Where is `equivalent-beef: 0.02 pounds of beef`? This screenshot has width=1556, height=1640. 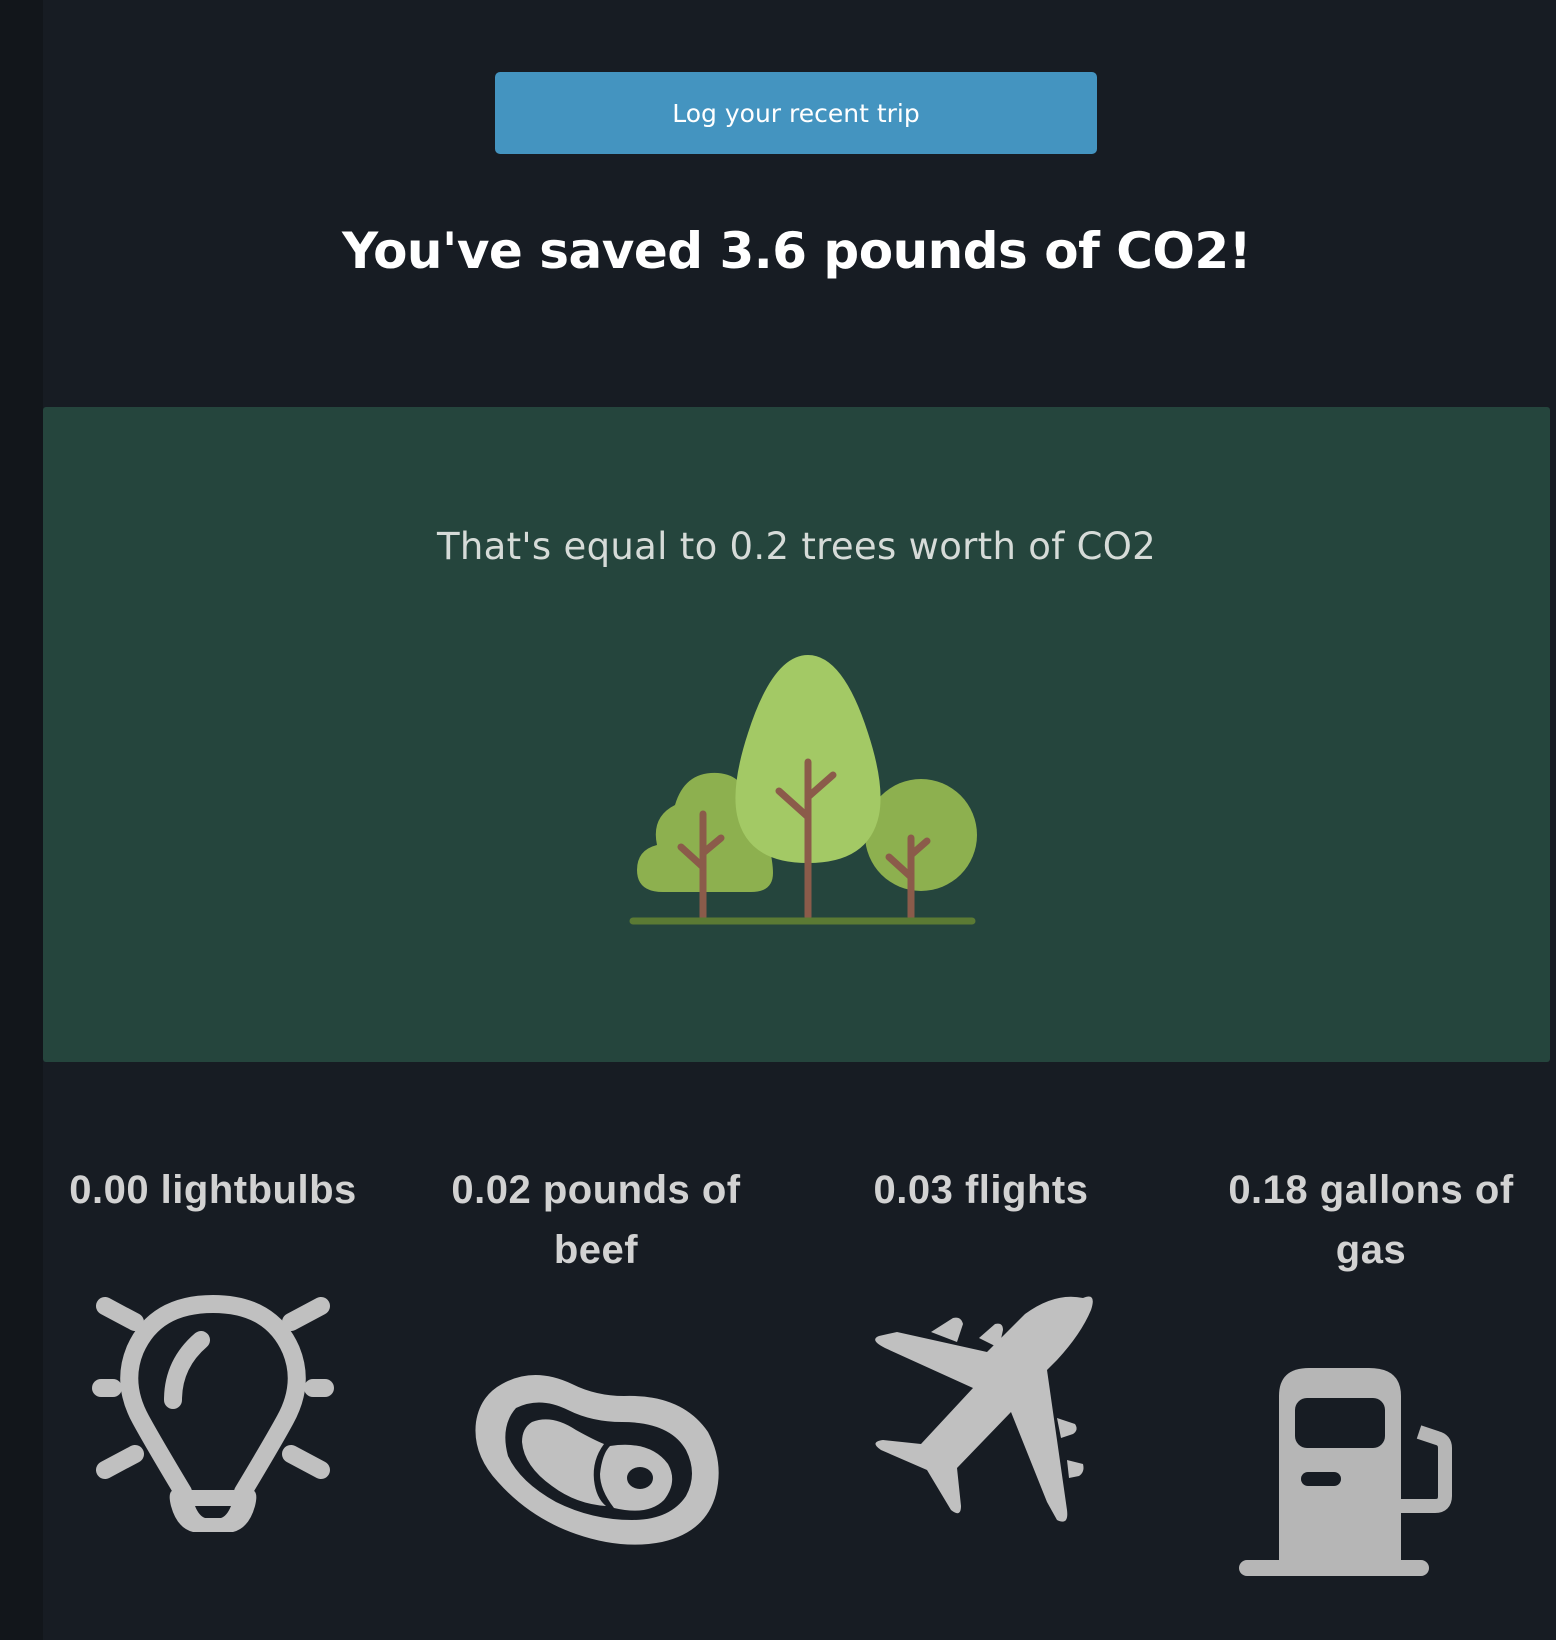 equivalent-beef: 0.02 pounds of beef is located at coordinates (596, 1352).